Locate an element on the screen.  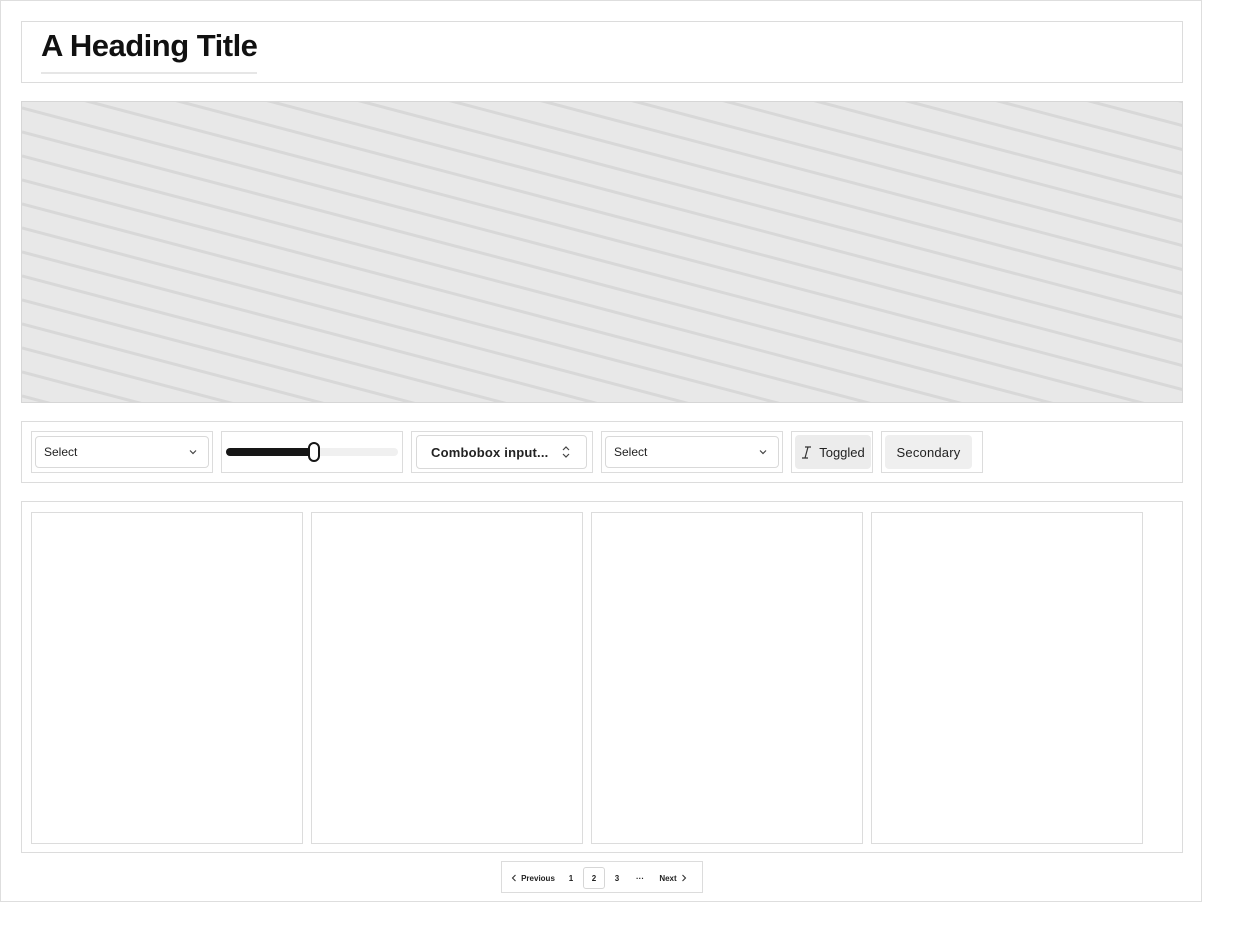
select-container-2: Select is located at coordinates (692, 452).